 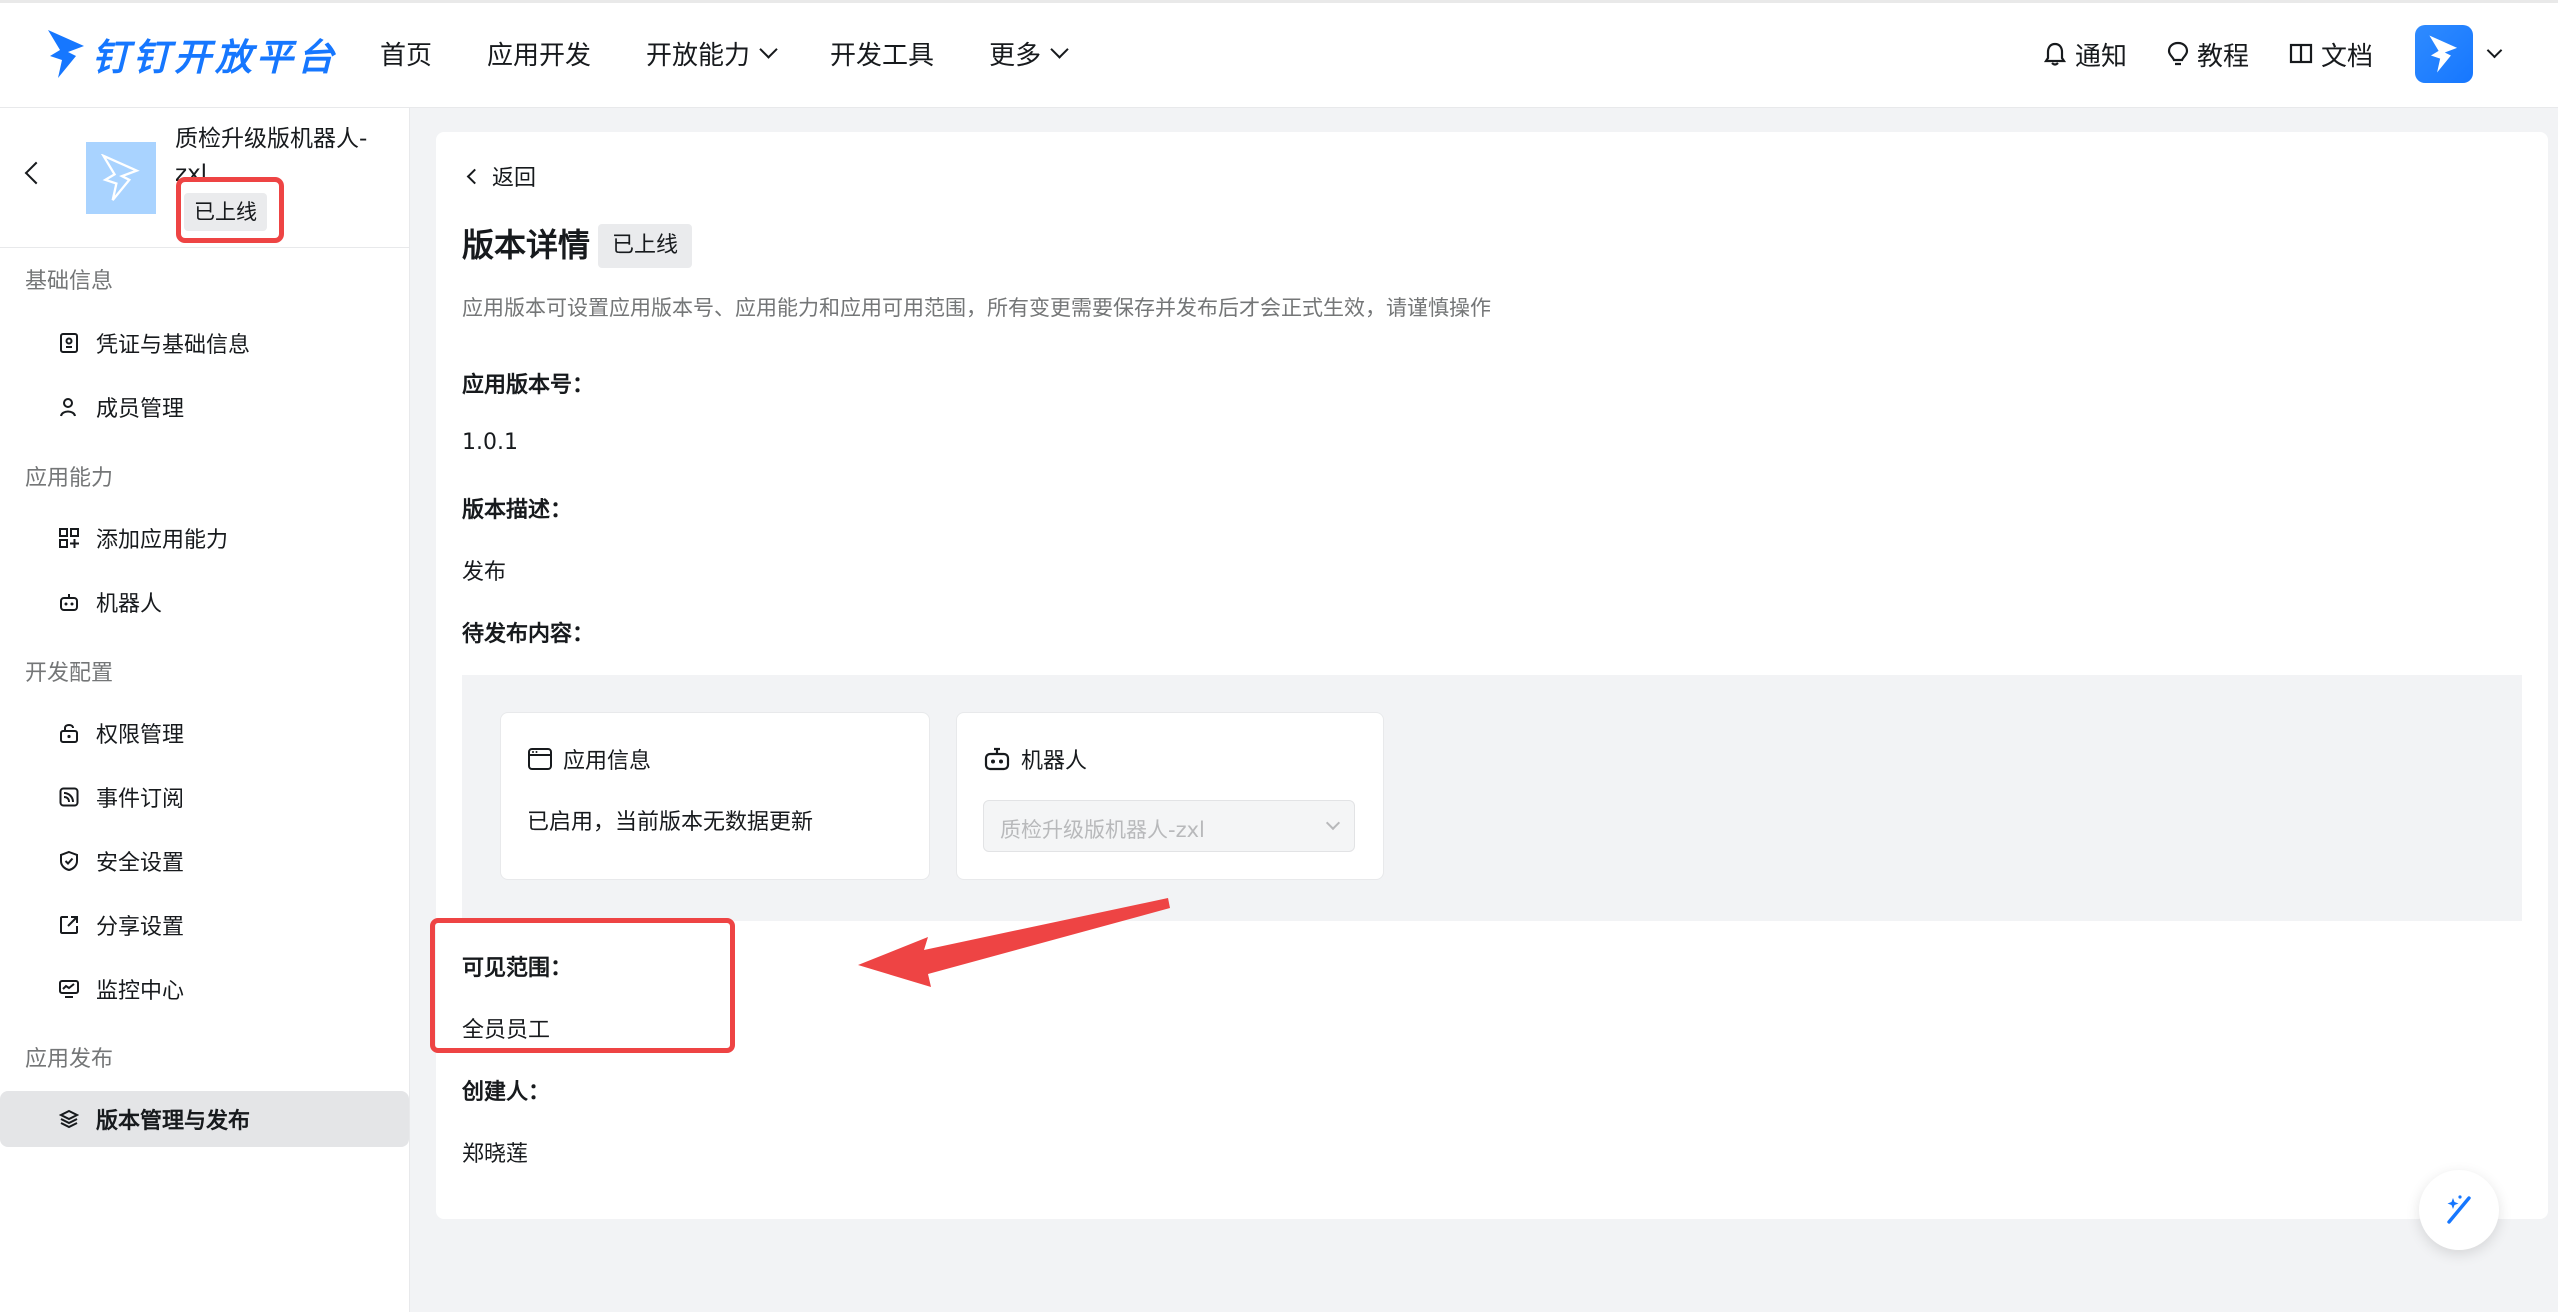 What do you see at coordinates (517, 510) in the screenshot?
I see `description-label: 版本描述：` at bounding box center [517, 510].